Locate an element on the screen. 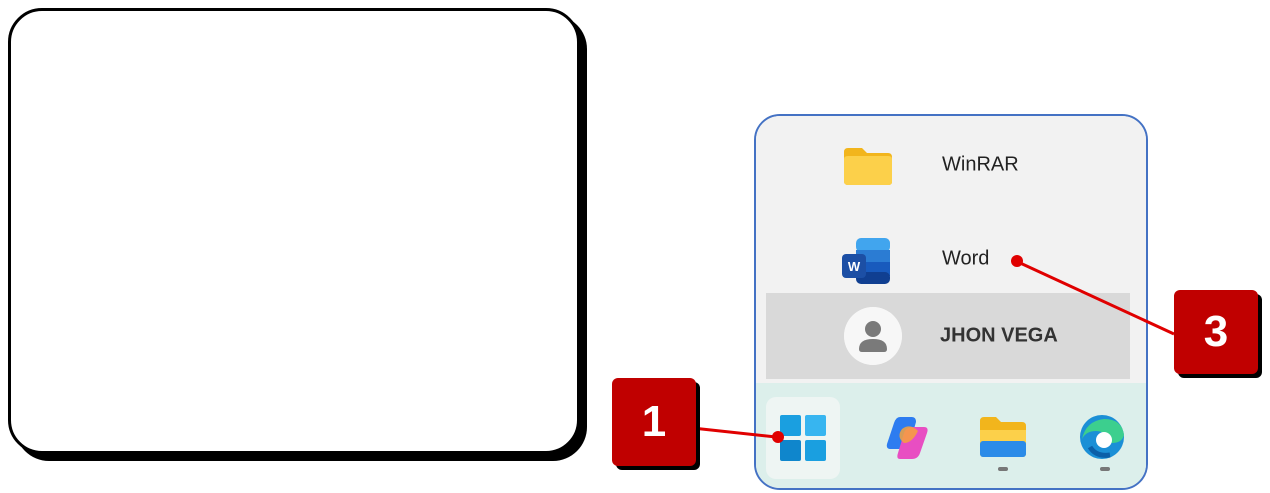  start-menu-item-winrar: WinRAR is located at coordinates (951, 165).